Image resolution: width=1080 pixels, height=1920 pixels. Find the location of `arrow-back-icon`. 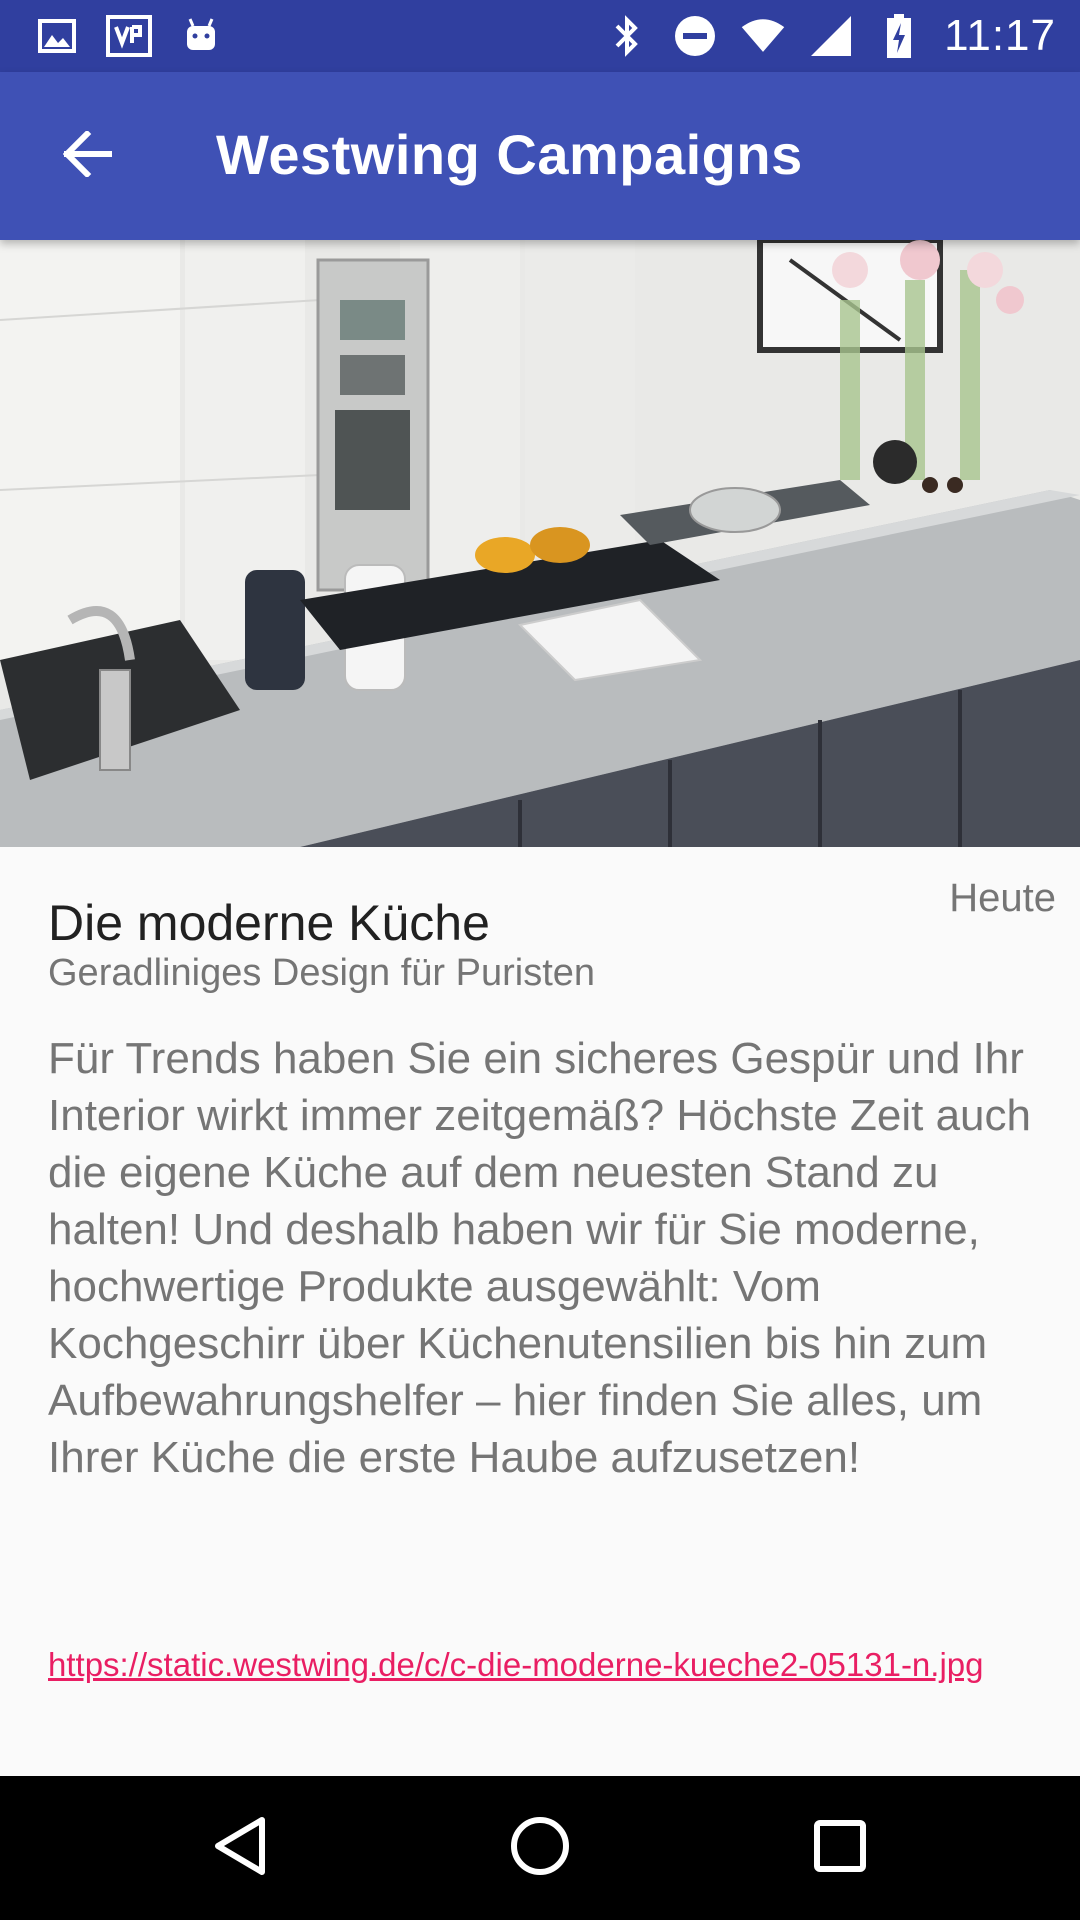

arrow-back-icon is located at coordinates (87, 155).